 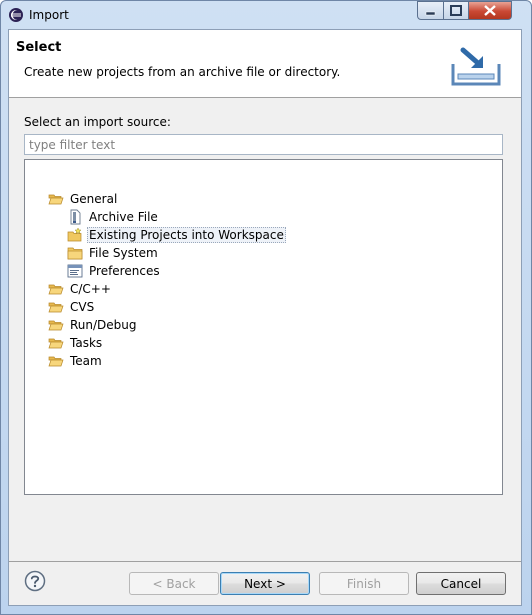 I want to click on back-button: < Back, so click(x=174, y=583).